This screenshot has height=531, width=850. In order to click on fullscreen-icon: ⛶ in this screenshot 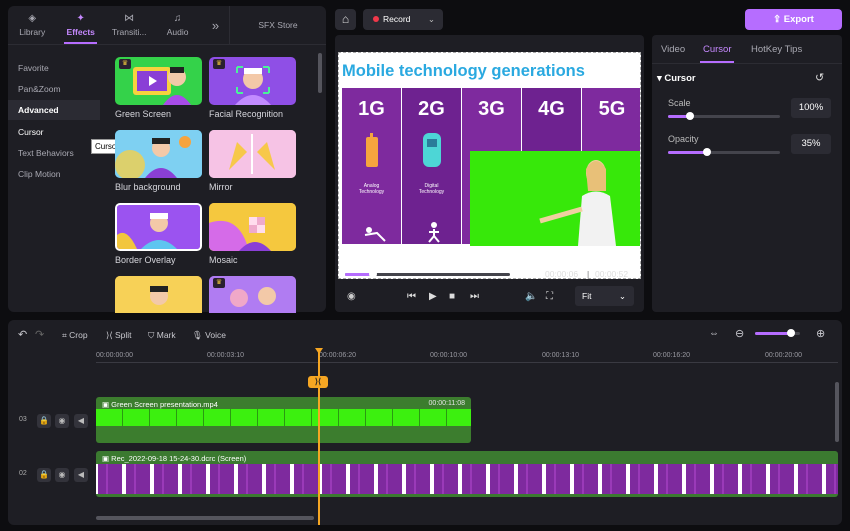, I will do `click(549, 296)`.